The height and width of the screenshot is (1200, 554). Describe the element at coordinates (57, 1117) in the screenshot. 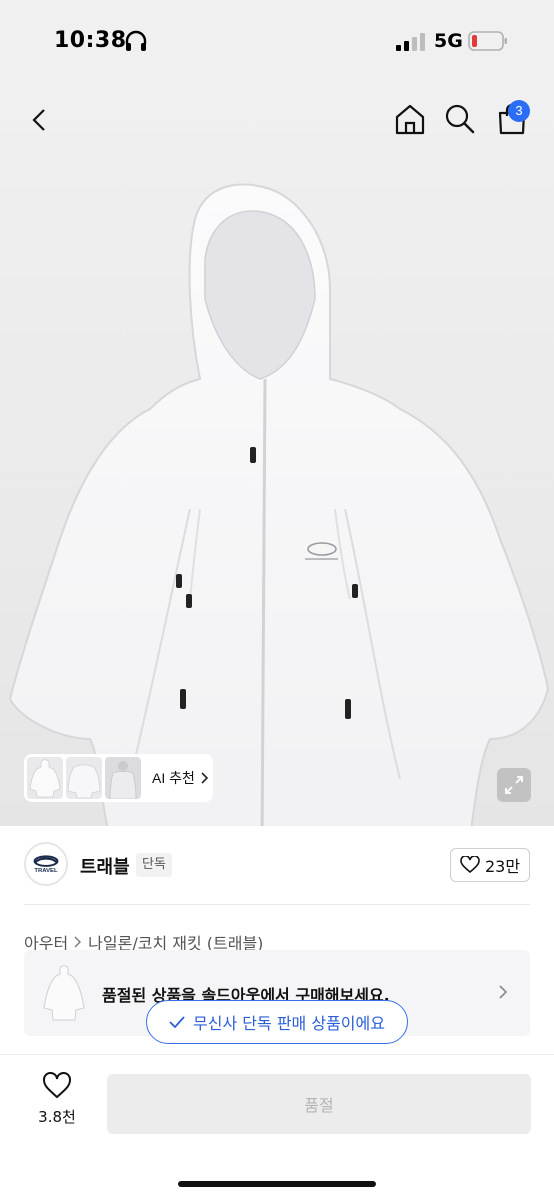

I see `wishlist-count: 3.8천` at that location.